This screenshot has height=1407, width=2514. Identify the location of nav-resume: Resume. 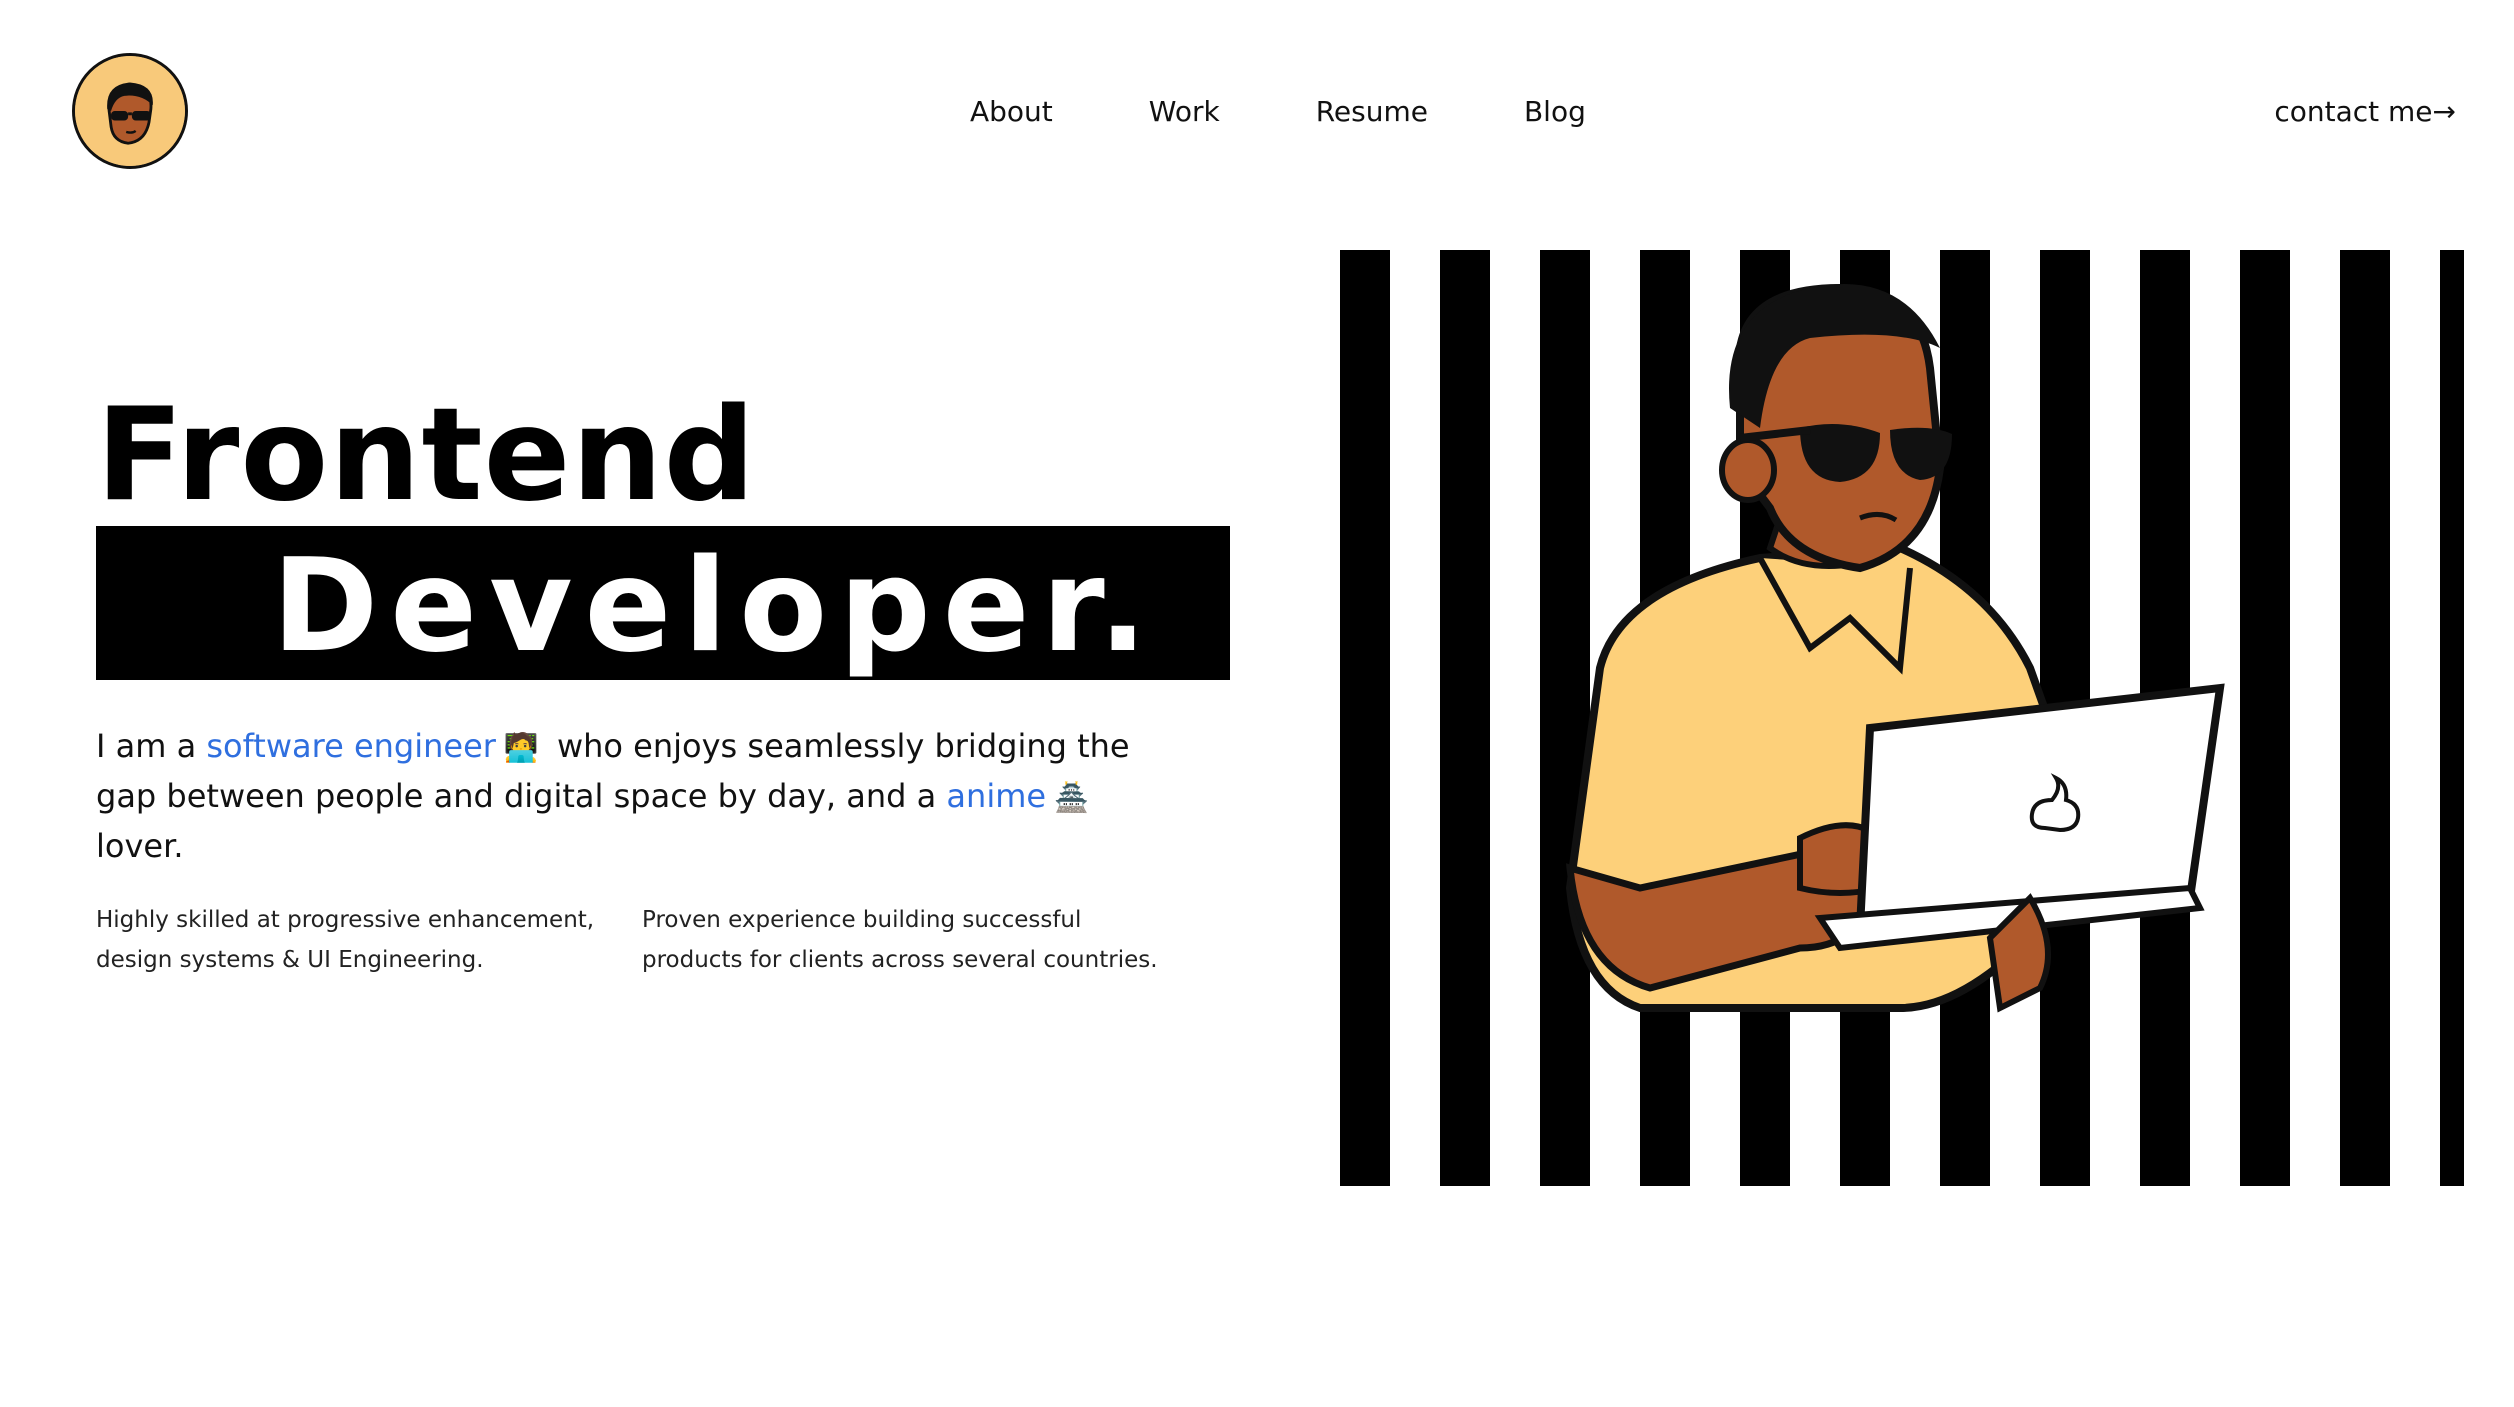
(1372, 111).